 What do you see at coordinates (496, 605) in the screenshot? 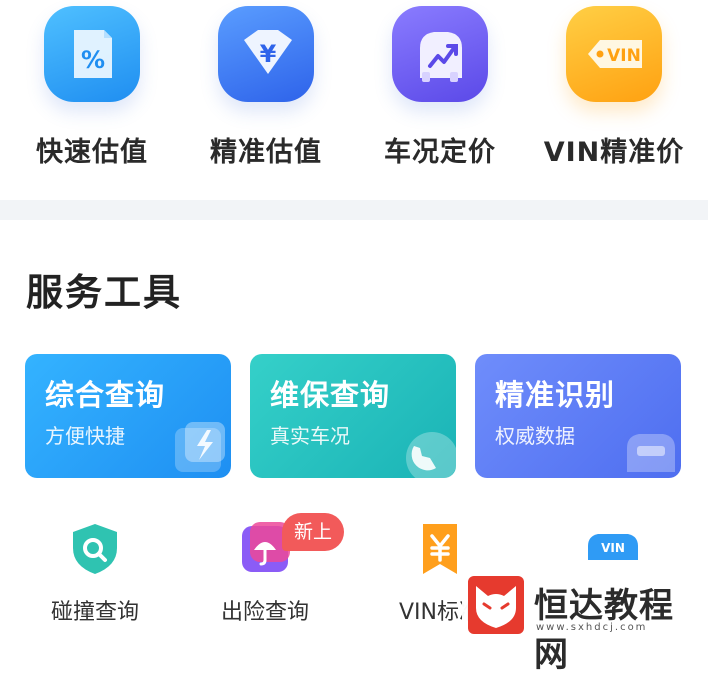
I see `fox-logo-icon` at bounding box center [496, 605].